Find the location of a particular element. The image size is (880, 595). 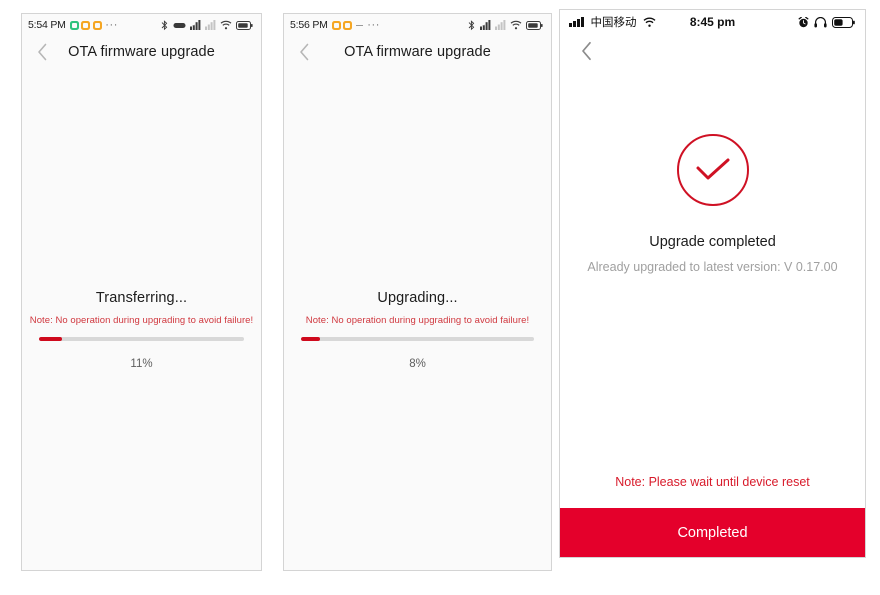

nav-bar is located at coordinates (712, 51).